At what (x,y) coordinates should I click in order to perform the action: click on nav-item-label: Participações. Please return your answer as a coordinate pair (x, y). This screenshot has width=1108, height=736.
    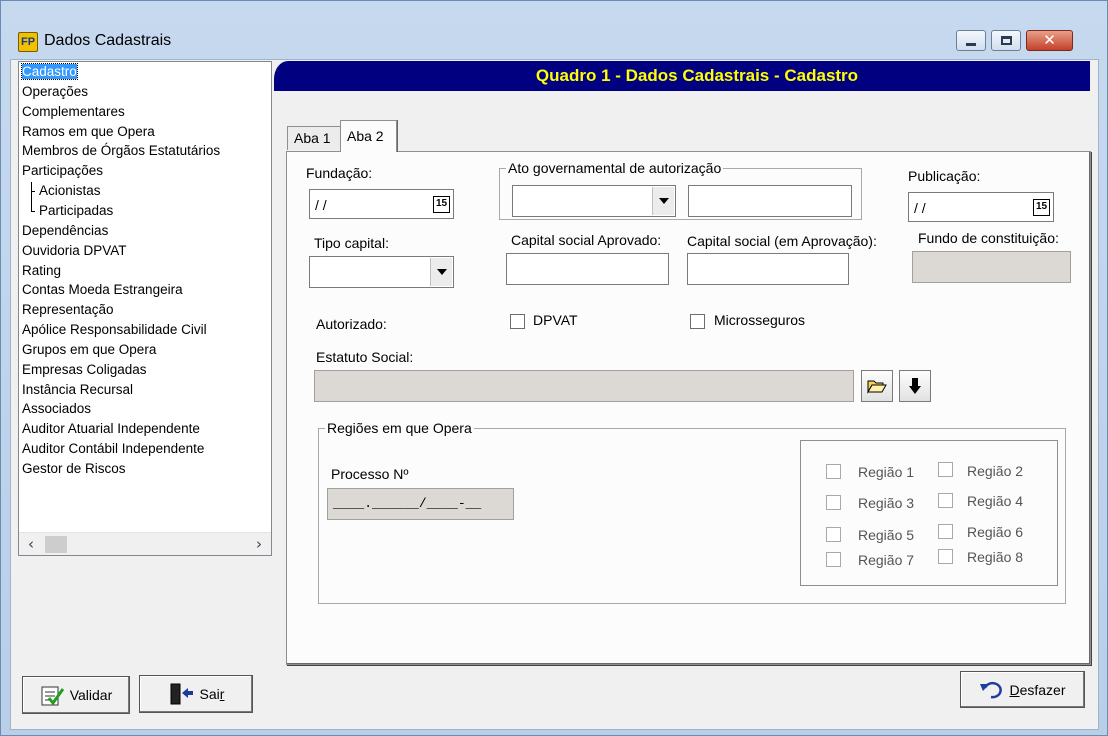
    Looking at the image, I should click on (63, 171).